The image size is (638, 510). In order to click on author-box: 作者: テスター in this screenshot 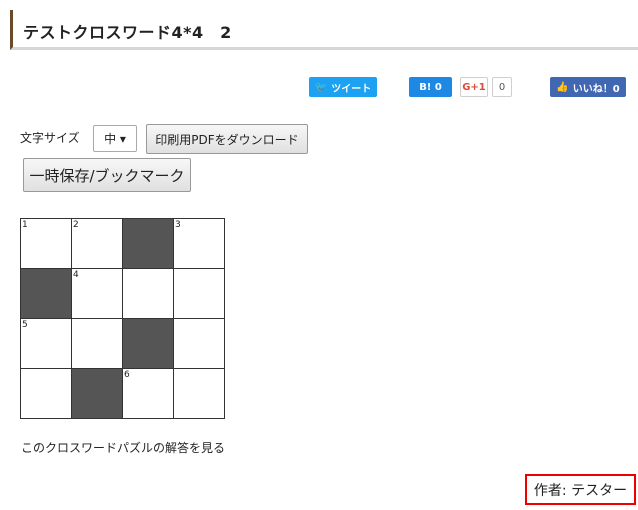, I will do `click(580, 489)`.